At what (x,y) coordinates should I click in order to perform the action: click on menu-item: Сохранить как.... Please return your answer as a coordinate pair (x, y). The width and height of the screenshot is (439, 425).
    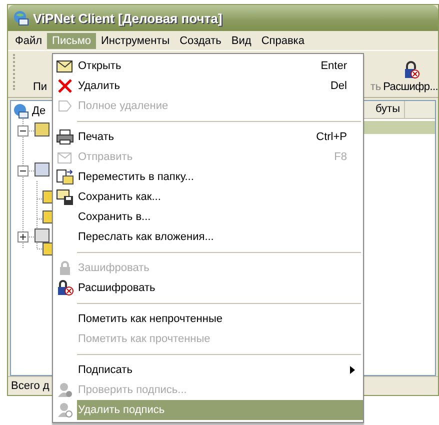
    Looking at the image, I should click on (220, 197).